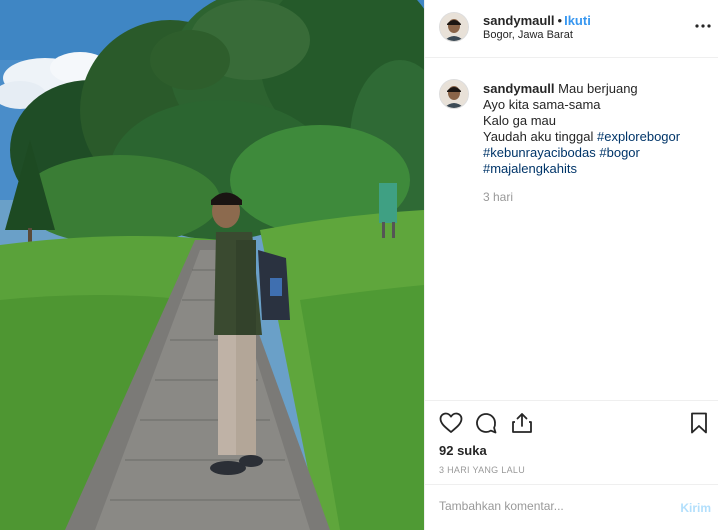 This screenshot has width=718, height=530. Describe the element at coordinates (571, 423) in the screenshot. I see `action-bar` at that location.